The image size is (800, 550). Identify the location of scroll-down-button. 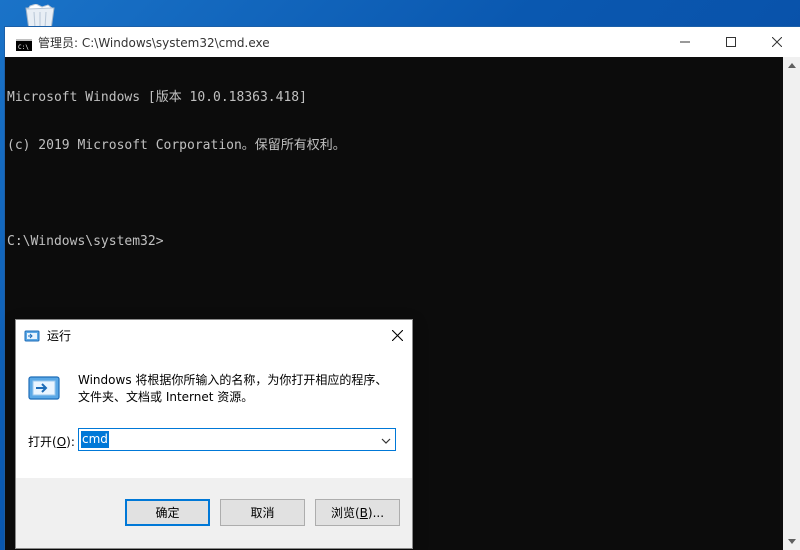
(791, 541).